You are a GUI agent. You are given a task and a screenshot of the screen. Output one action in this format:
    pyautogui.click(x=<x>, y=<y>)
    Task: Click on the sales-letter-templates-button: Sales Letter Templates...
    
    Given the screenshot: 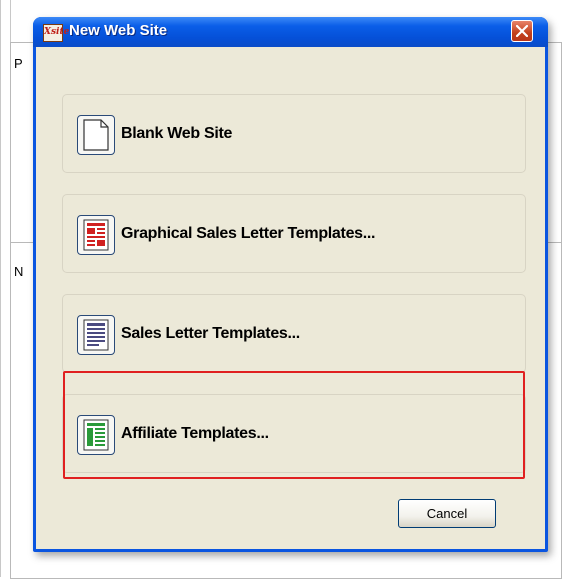 What is the action you would take?
    pyautogui.click(x=294, y=333)
    